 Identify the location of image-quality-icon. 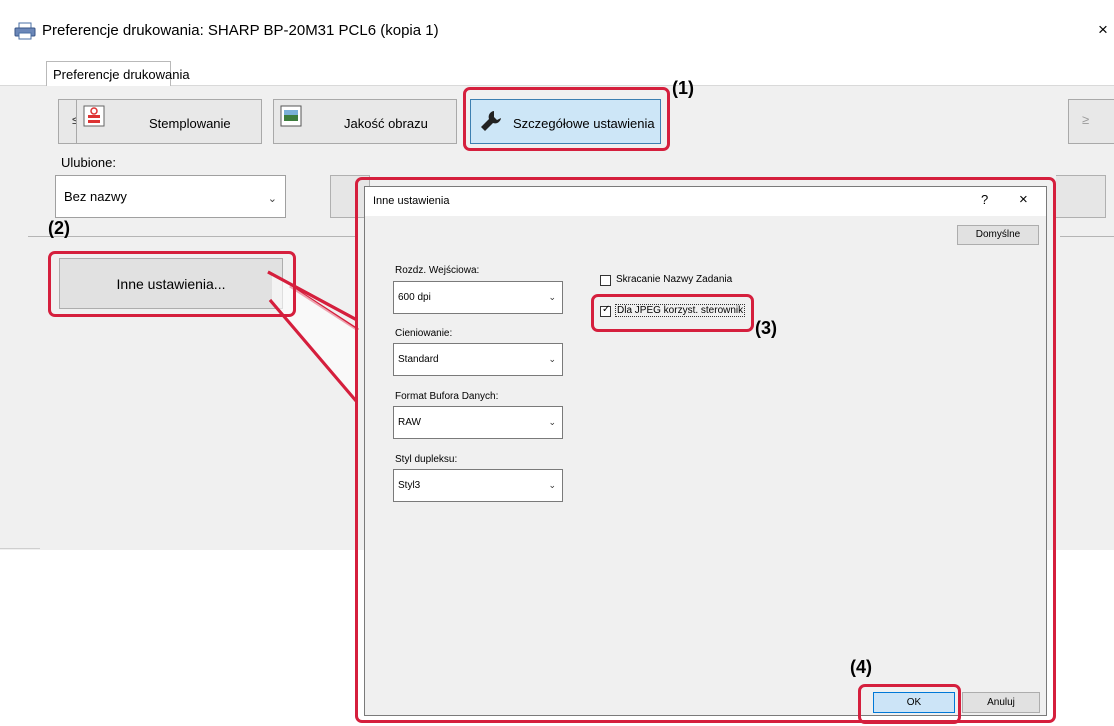
(291, 116).